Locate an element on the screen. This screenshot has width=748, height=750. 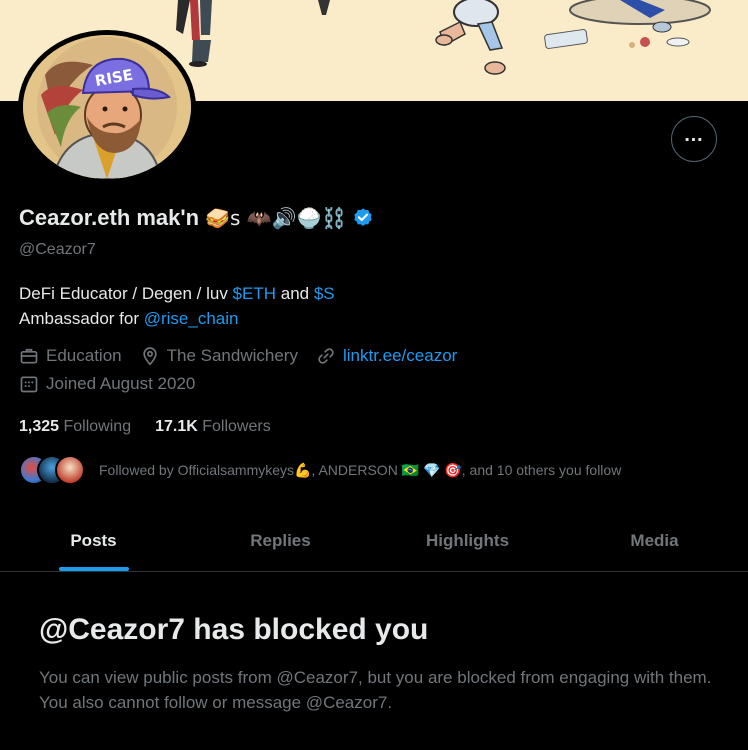
bio-text: Ambassador for is located at coordinates (81, 318).